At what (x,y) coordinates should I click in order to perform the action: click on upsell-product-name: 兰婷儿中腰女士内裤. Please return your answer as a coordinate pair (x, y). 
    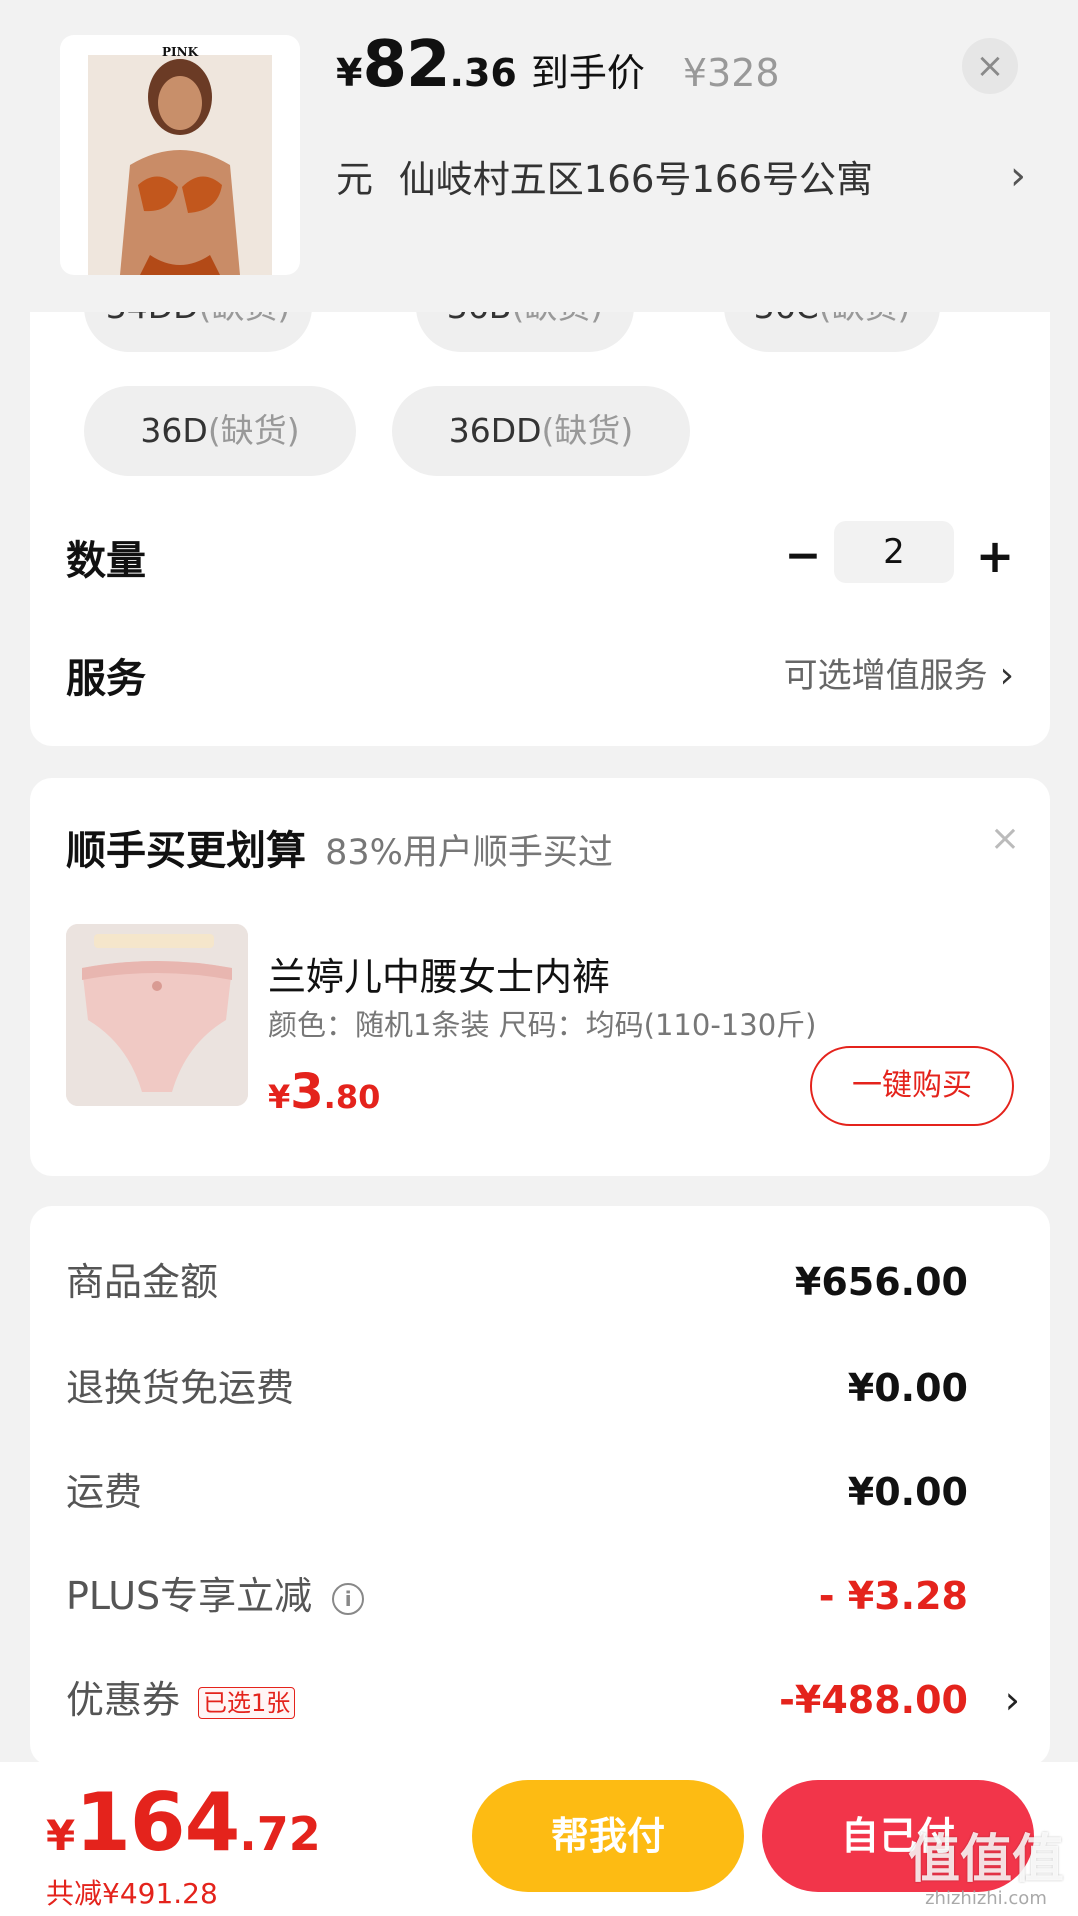
    Looking at the image, I should click on (439, 973).